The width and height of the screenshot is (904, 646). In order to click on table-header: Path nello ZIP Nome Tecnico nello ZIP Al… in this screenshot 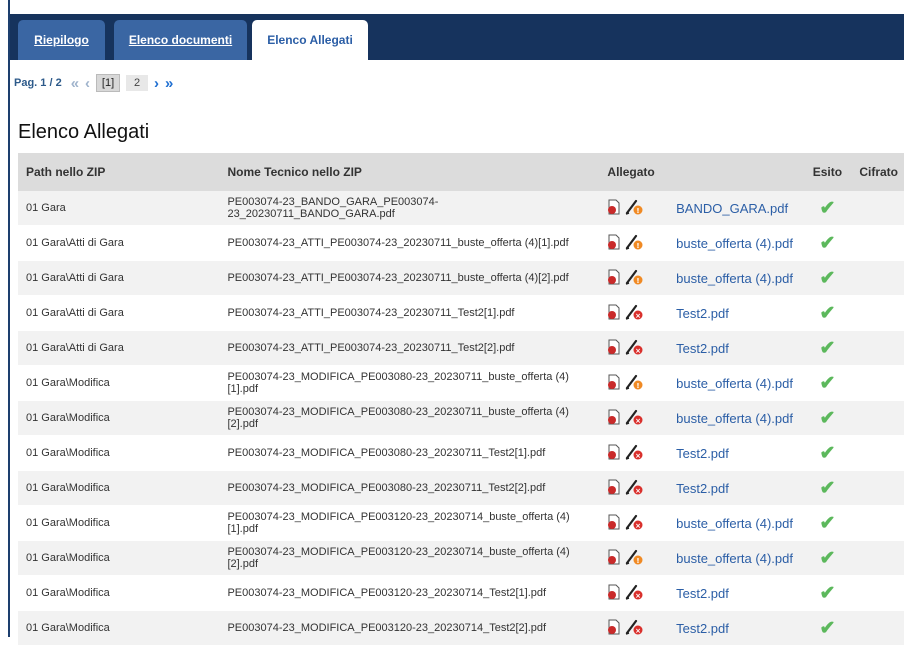, I will do `click(461, 172)`.